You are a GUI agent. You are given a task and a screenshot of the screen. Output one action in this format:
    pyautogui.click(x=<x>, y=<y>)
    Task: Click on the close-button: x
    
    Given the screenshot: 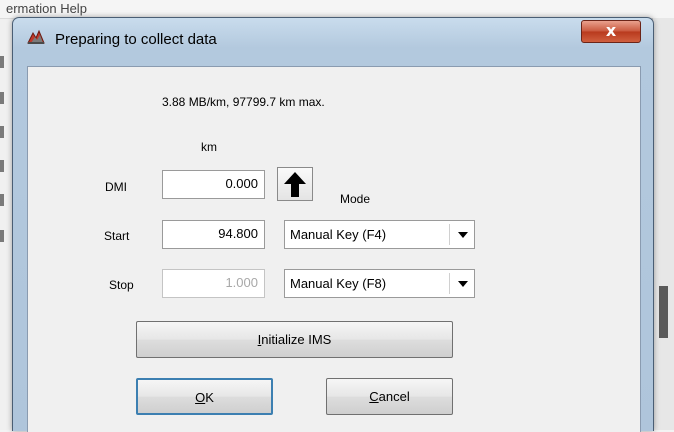 What is the action you would take?
    pyautogui.click(x=611, y=31)
    